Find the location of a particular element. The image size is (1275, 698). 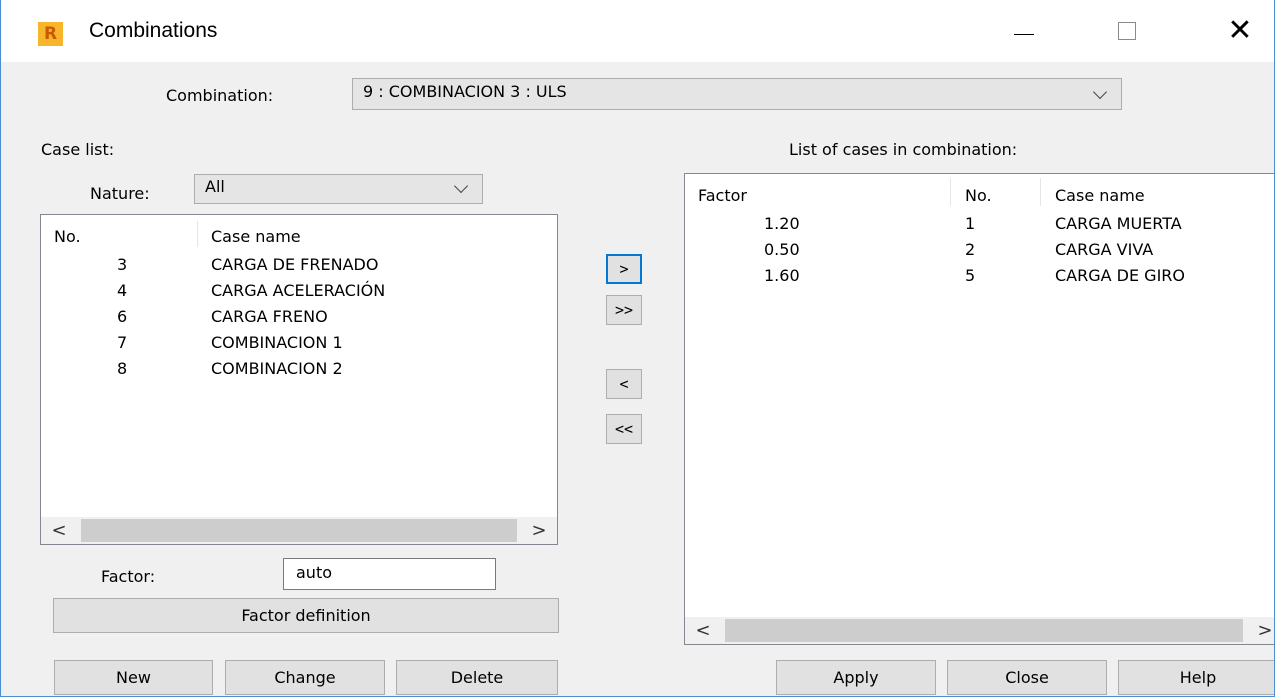

delete-button: Delete is located at coordinates (477, 677).